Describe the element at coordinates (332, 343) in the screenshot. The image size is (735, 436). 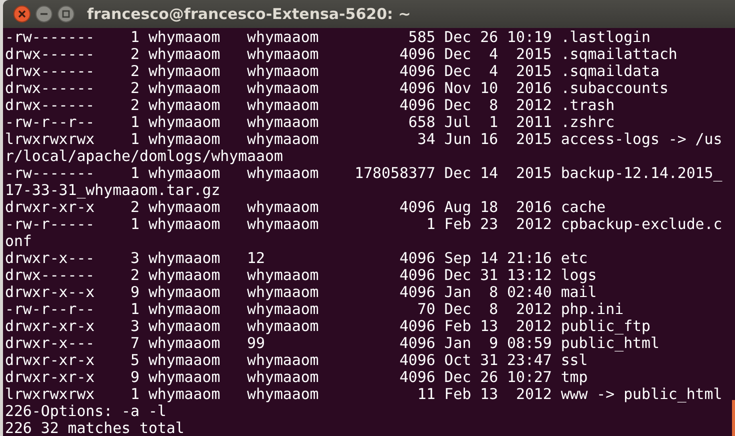
I see `terminal-line: drwxr-x--- 7 whymaaom 99 4096 Jan 9 08:59 public_html` at that location.